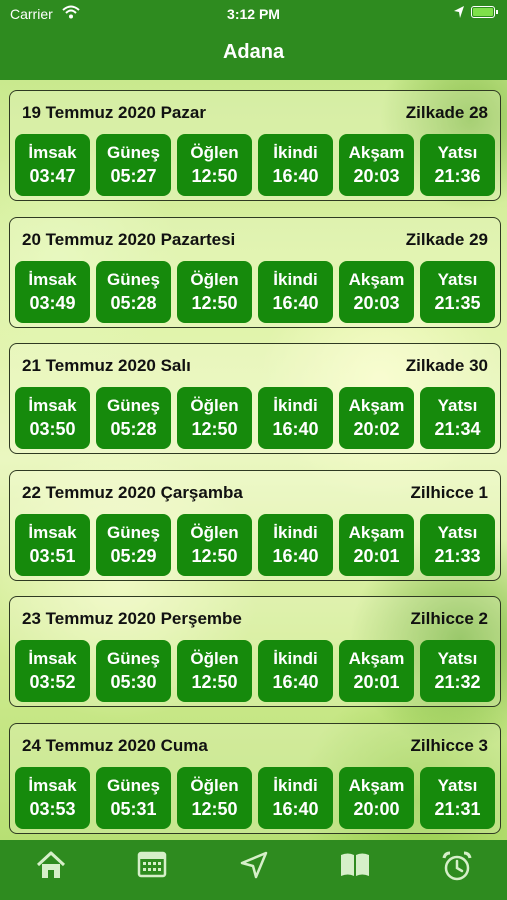  Describe the element at coordinates (376, 302) in the screenshot. I see `prayer-time: 20:03` at that location.